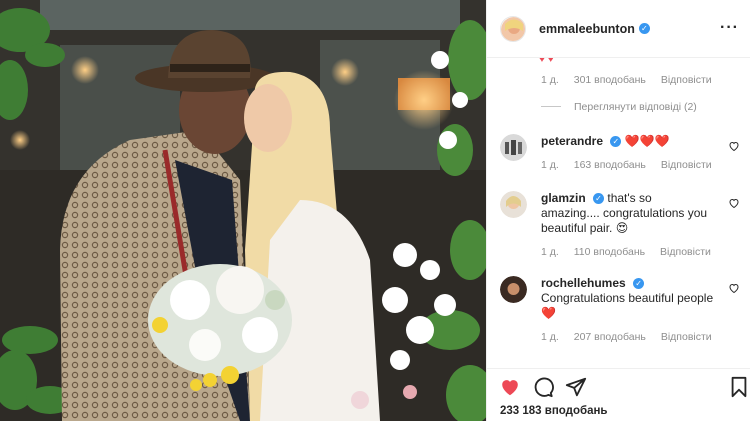 The image size is (750, 421). I want to click on comment-meta: 1 д. 110 вподобань Відповісти, so click(632, 252).